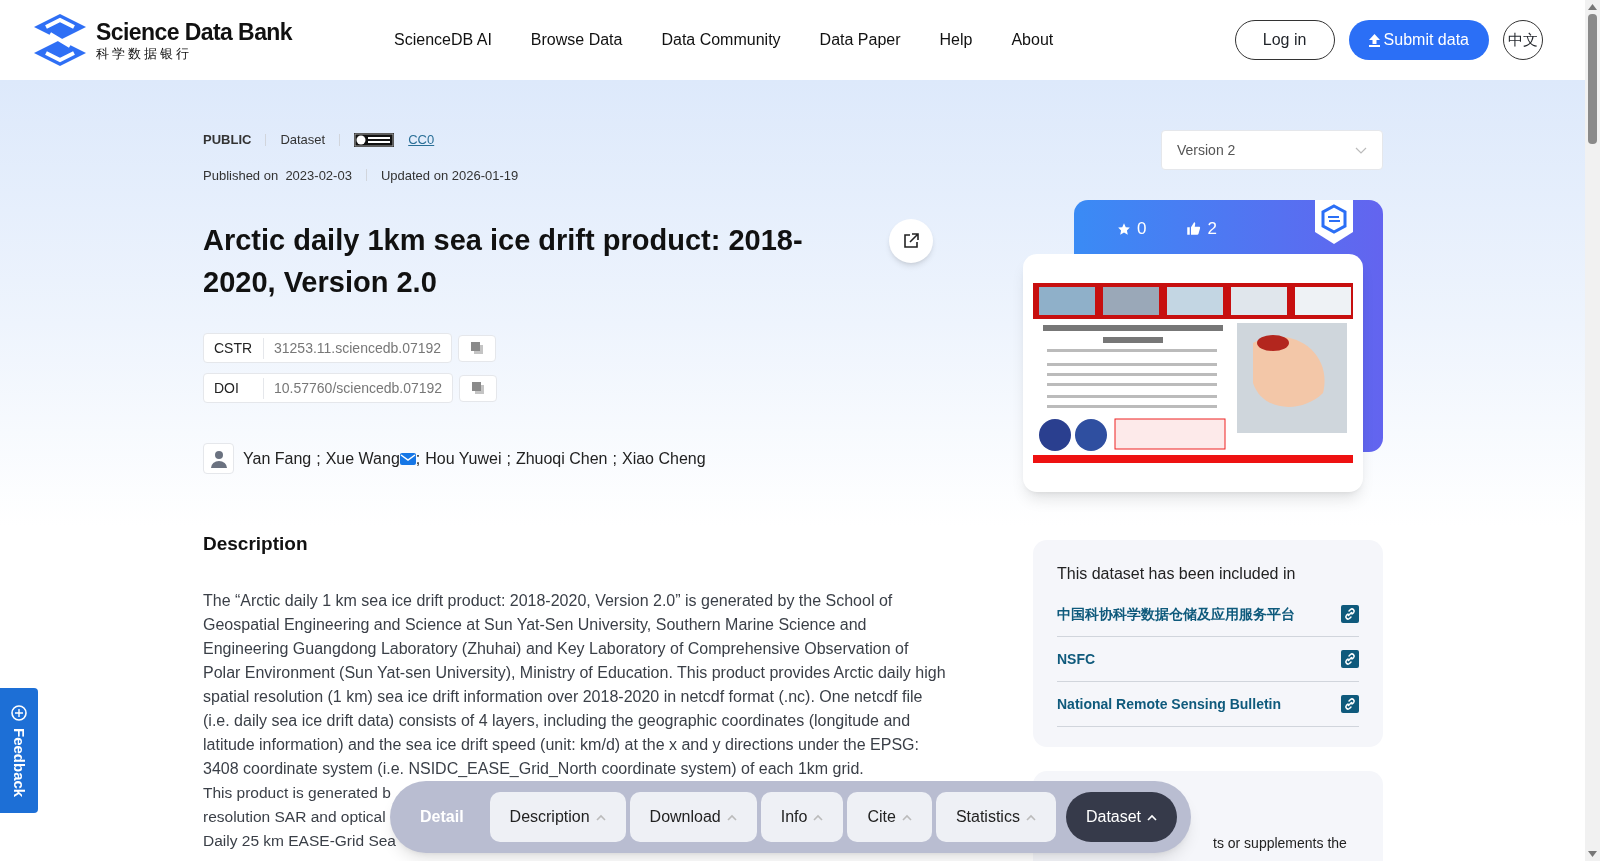 The height and width of the screenshot is (861, 1600). Describe the element at coordinates (1592, 854) in the screenshot. I see `scroll-down-icon` at that location.